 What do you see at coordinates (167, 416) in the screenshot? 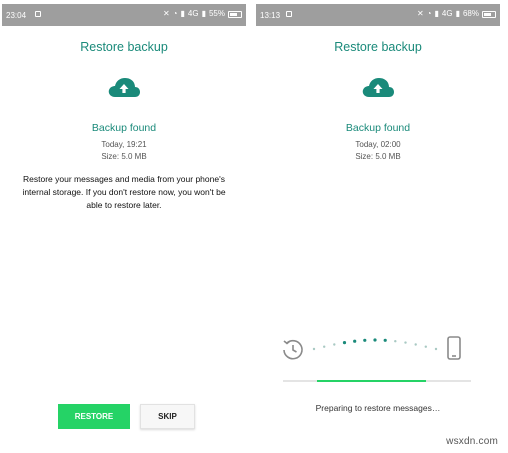
I see `skip-button: SKIP` at bounding box center [167, 416].